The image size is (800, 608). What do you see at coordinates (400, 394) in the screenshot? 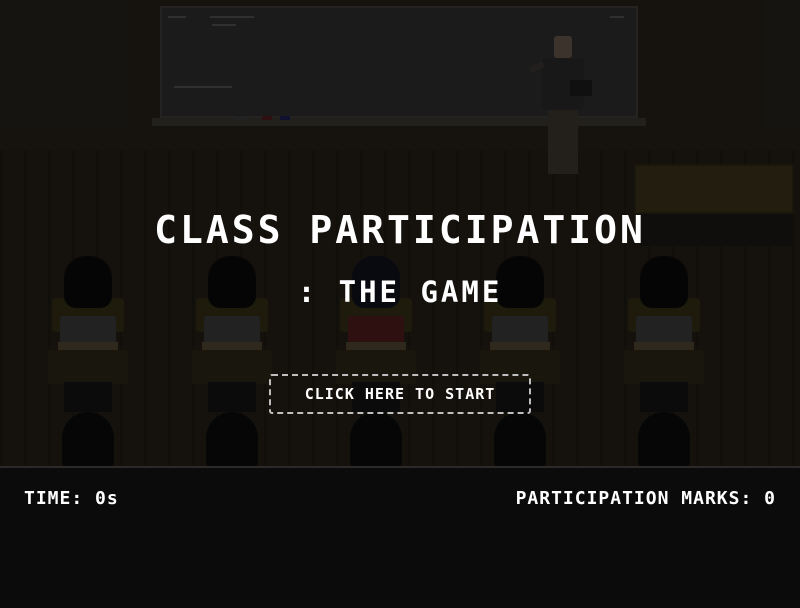
I see `start-button: CLICK HERE TO START` at bounding box center [400, 394].